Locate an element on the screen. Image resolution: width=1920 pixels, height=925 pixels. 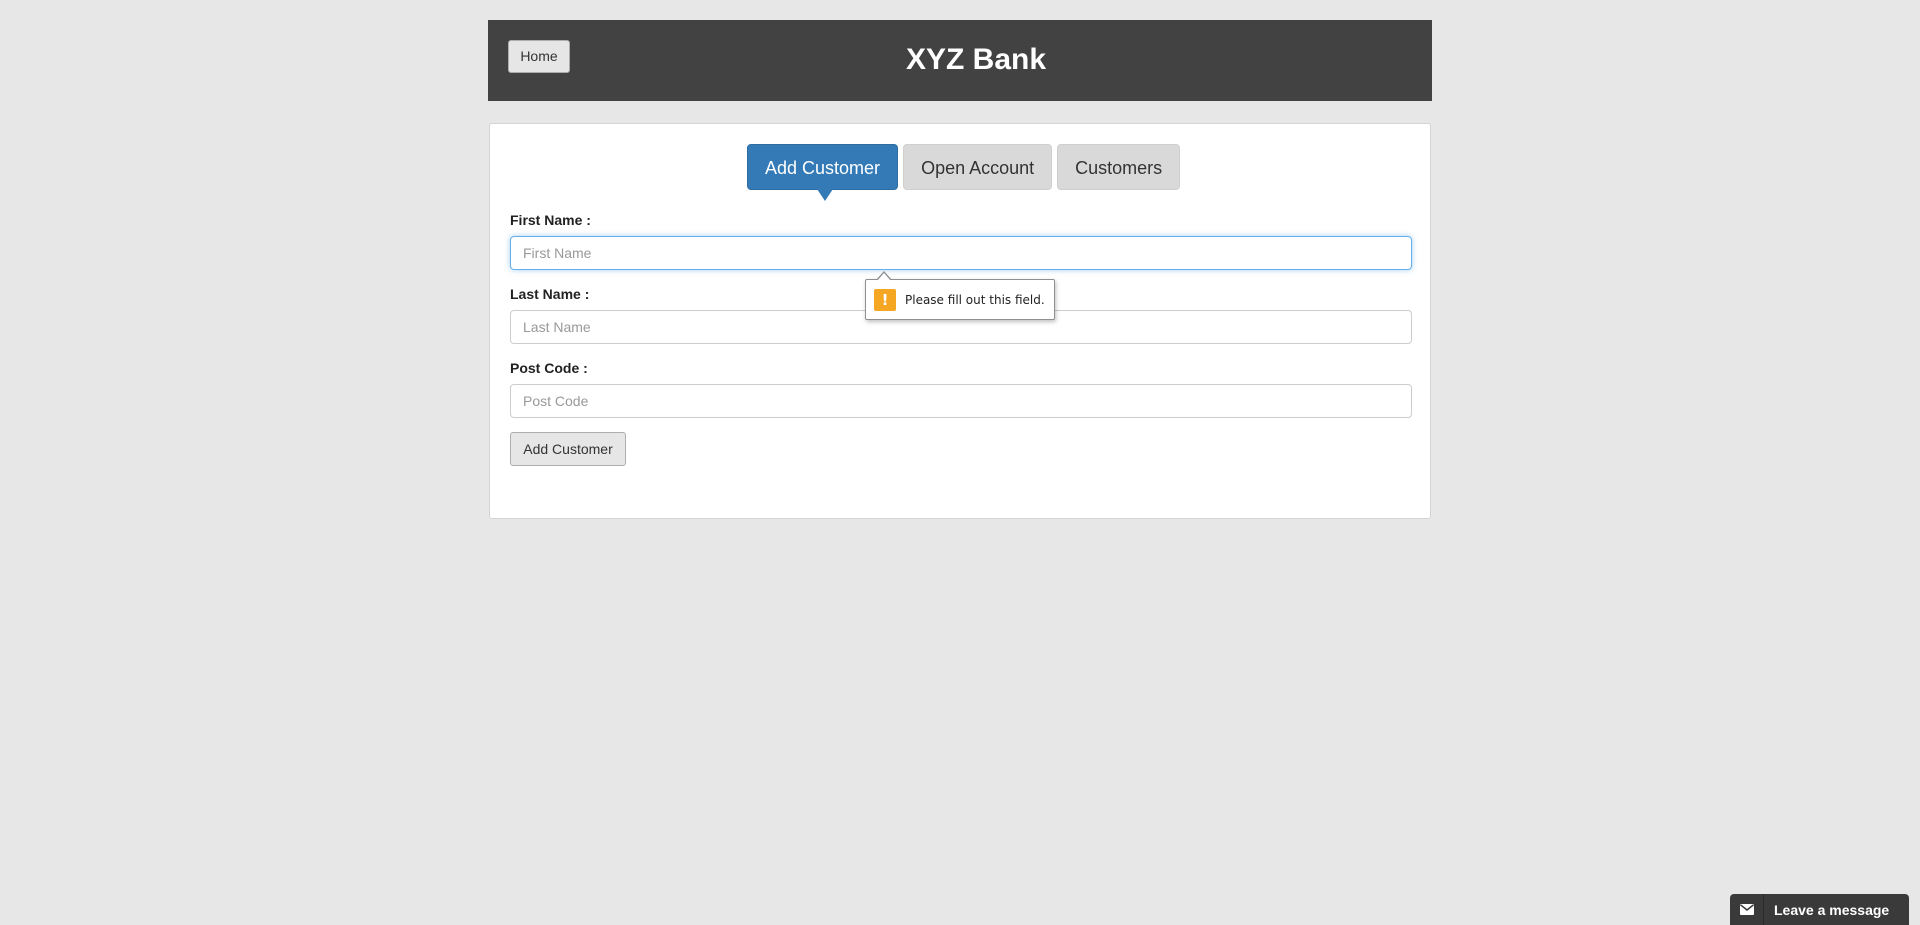
tab-customers-label: Customers is located at coordinates (1119, 168).